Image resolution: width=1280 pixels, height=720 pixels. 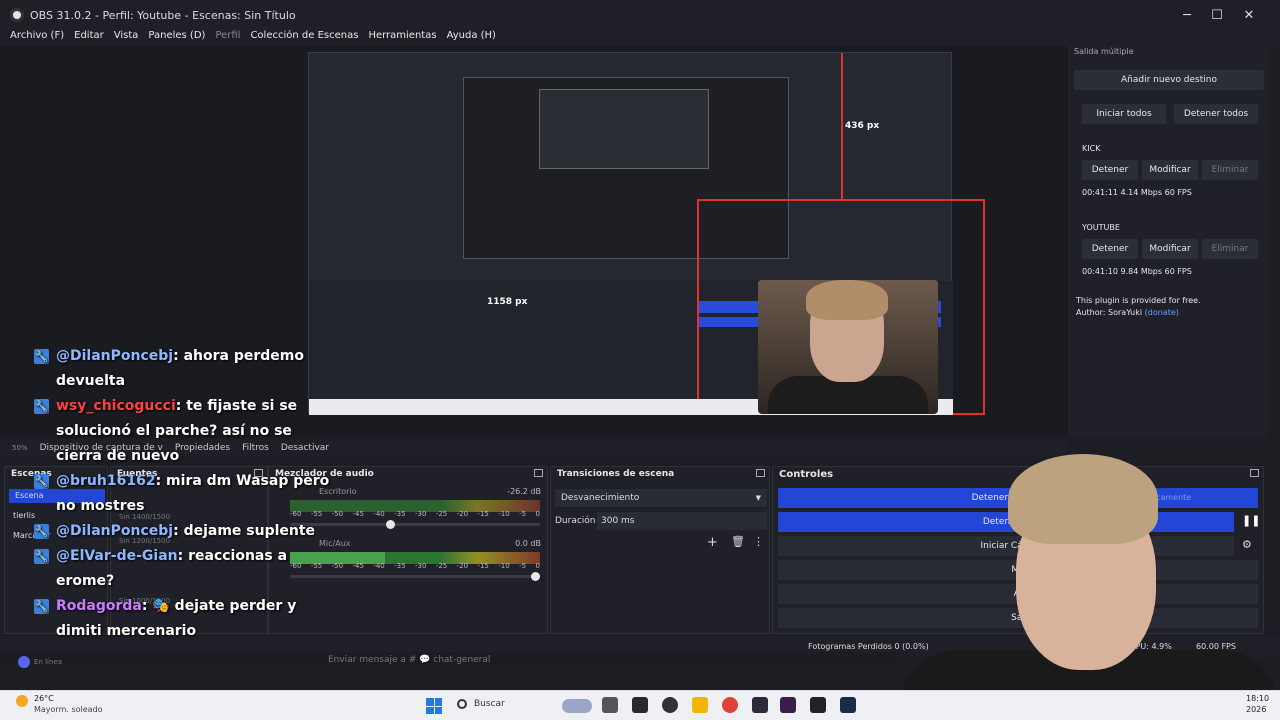 What do you see at coordinates (22, 701) in the screenshot?
I see `weather-icon` at bounding box center [22, 701].